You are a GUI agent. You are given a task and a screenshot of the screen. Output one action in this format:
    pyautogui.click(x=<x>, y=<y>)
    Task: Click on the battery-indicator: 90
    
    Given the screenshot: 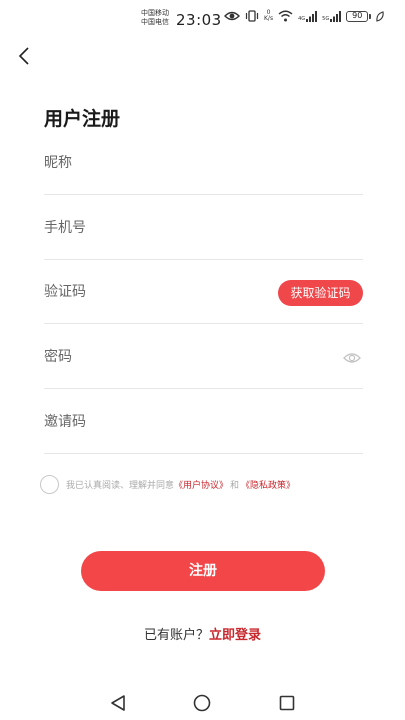 What is the action you would take?
    pyautogui.click(x=359, y=16)
    